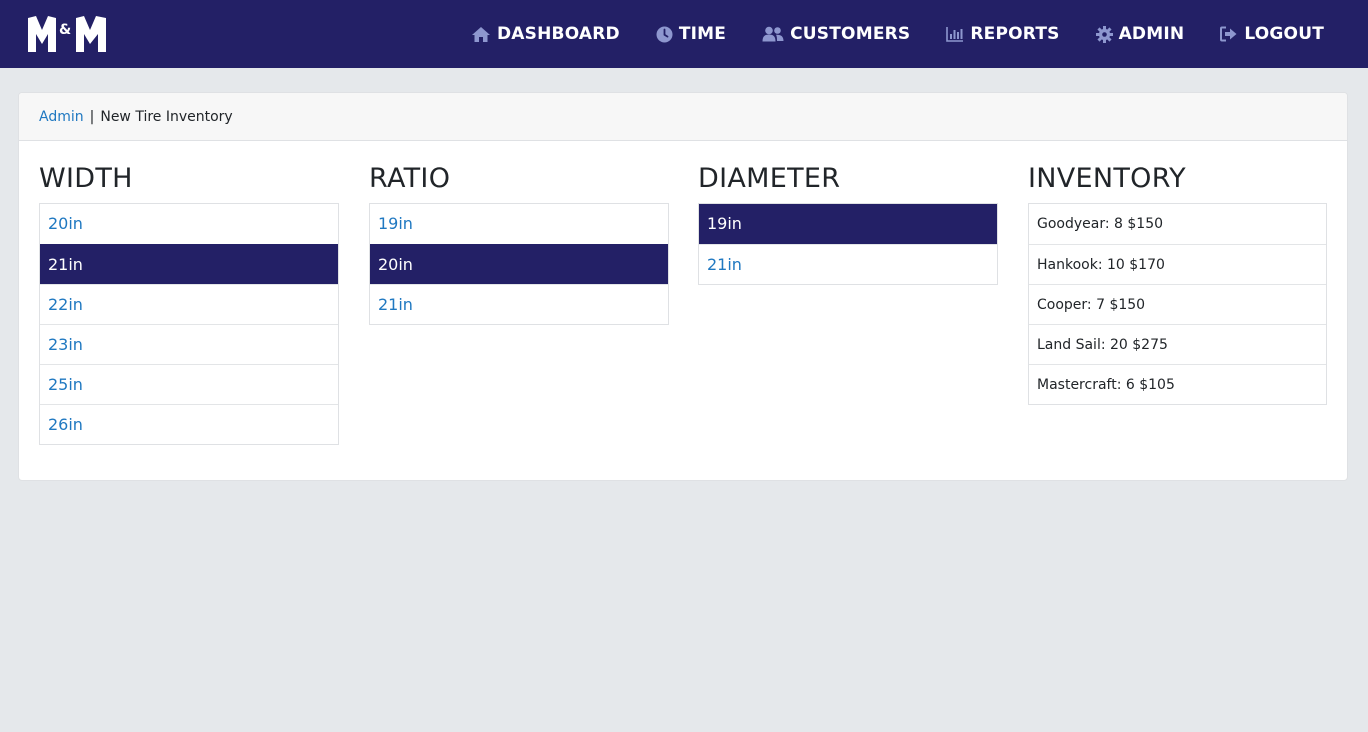 The image size is (1368, 732). Describe the element at coordinates (189, 344) in the screenshot. I see `width-option: 23in` at that location.